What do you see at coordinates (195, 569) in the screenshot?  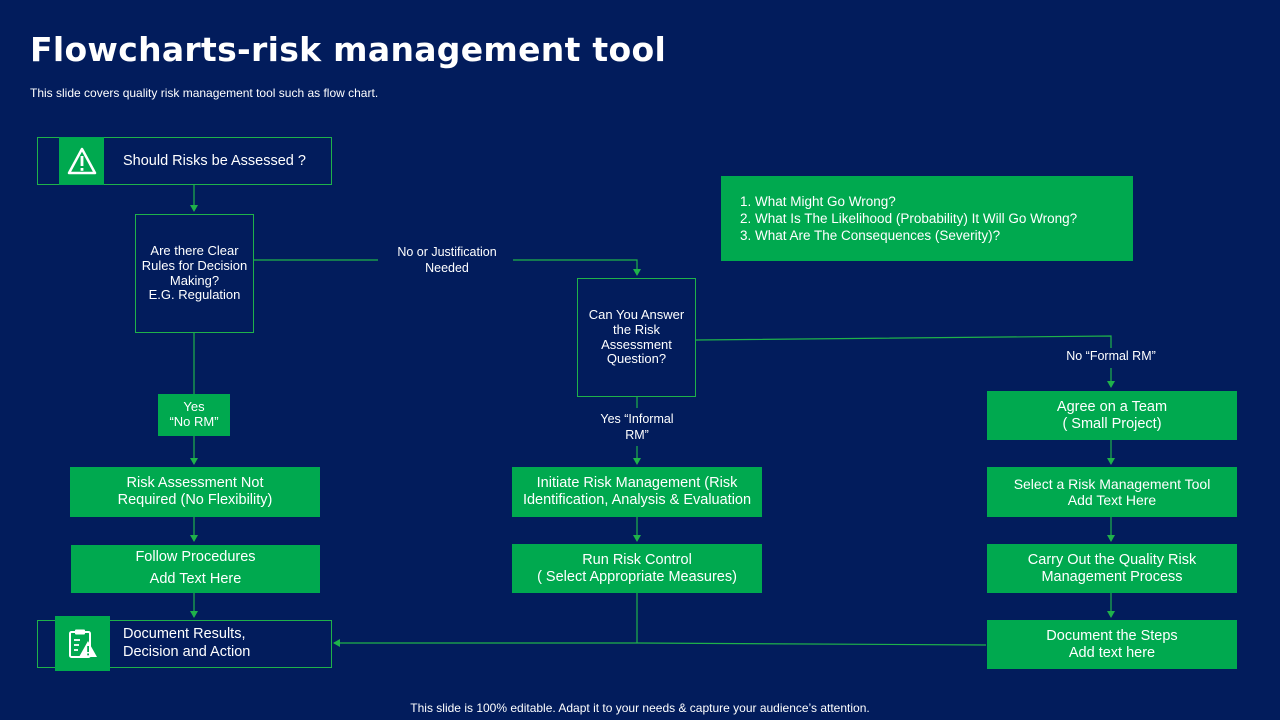 I see `follow-procedures-box: Follow Procedures Add Text Here` at bounding box center [195, 569].